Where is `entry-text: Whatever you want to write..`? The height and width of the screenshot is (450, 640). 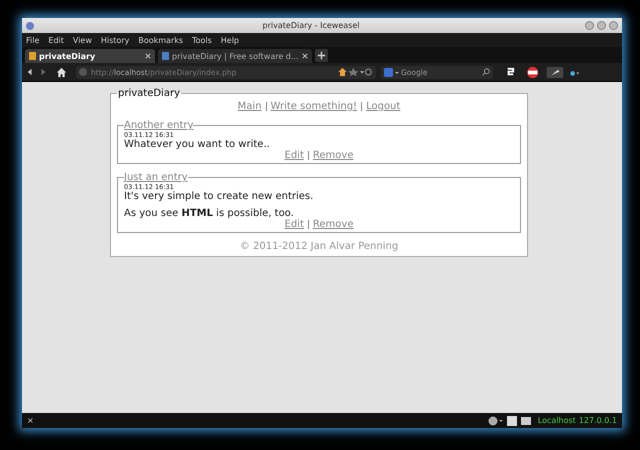
entry-text: Whatever you want to write.. is located at coordinates (197, 144).